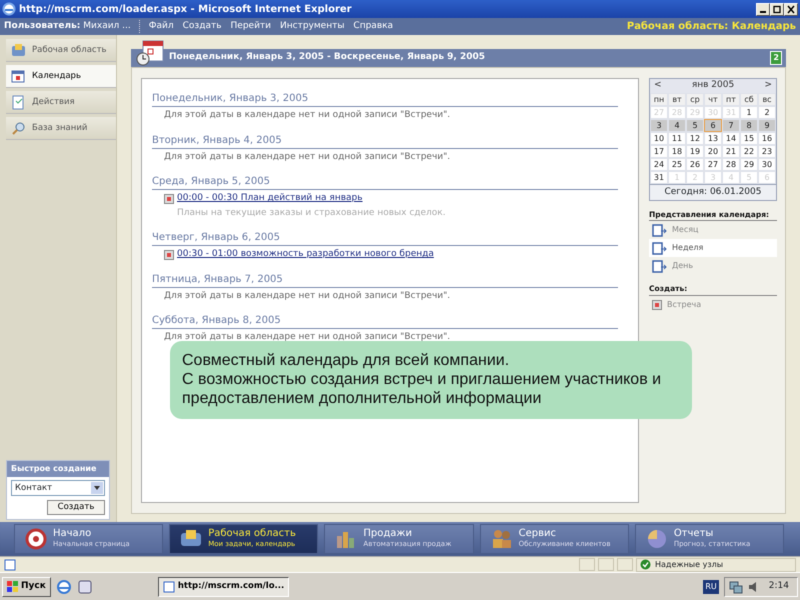  Describe the element at coordinates (695, 151) in the screenshot. I see `calendar-day: 19` at that location.